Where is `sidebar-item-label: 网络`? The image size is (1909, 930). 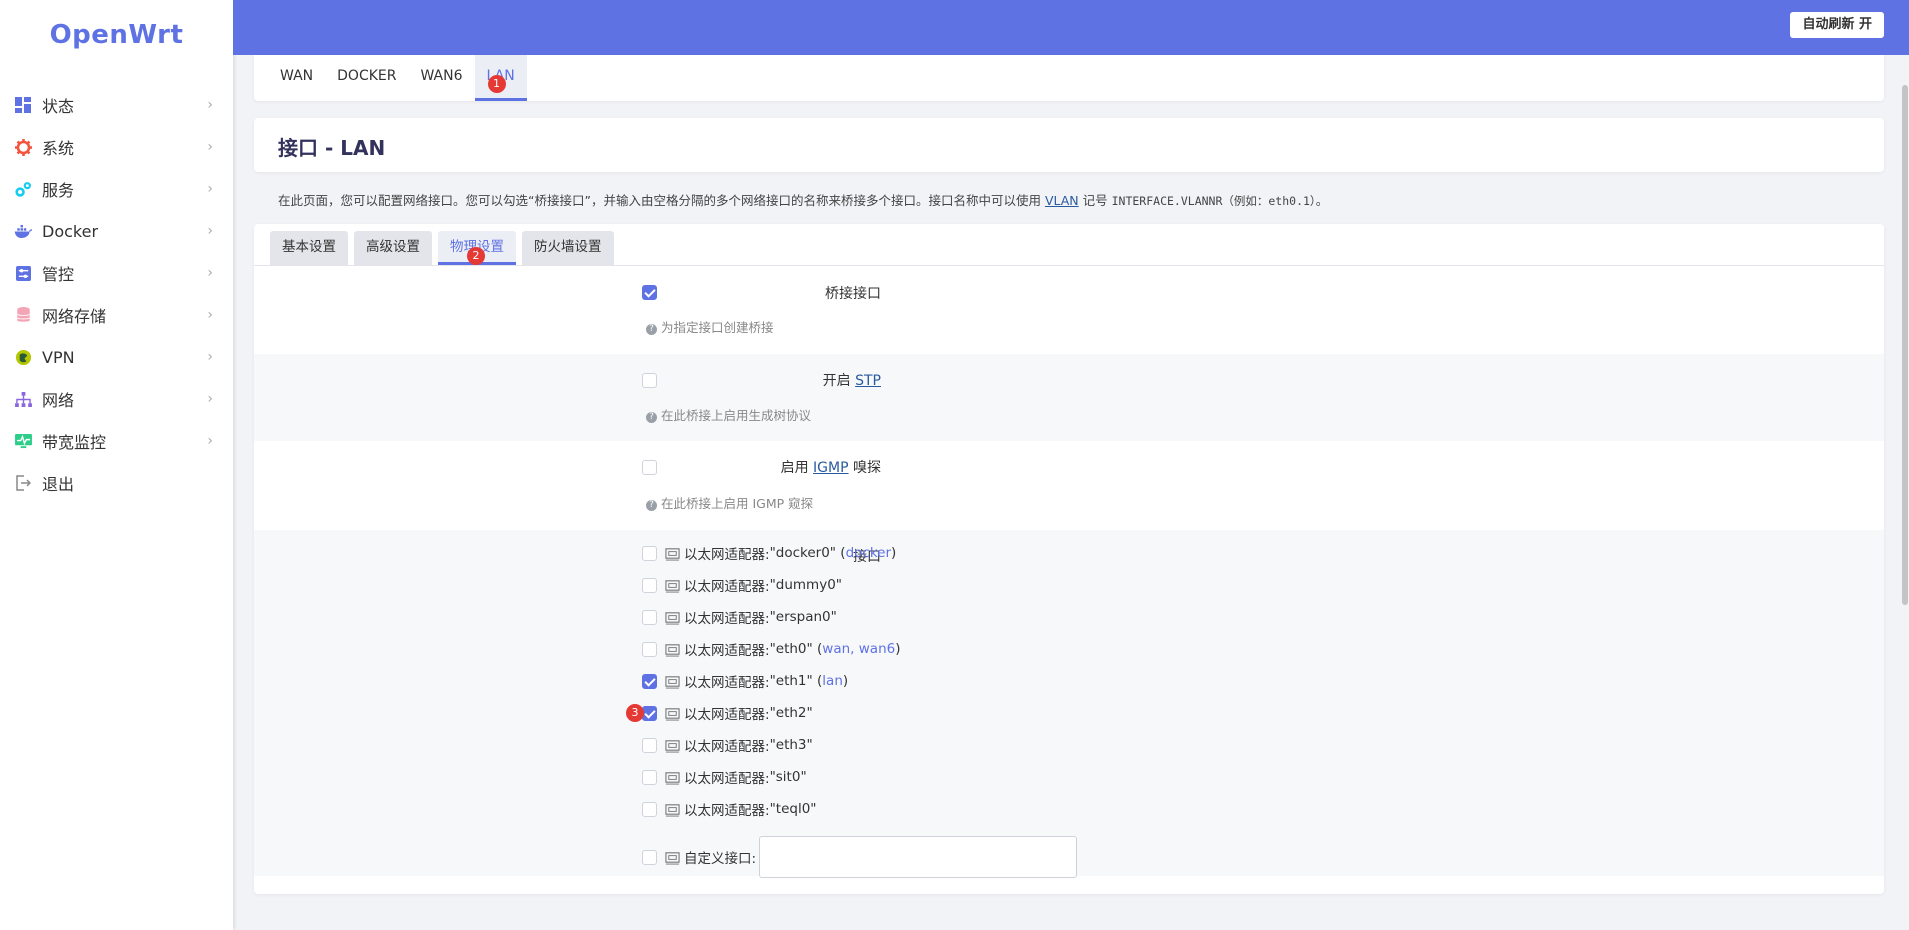 sidebar-item-label: 网络 is located at coordinates (58, 400).